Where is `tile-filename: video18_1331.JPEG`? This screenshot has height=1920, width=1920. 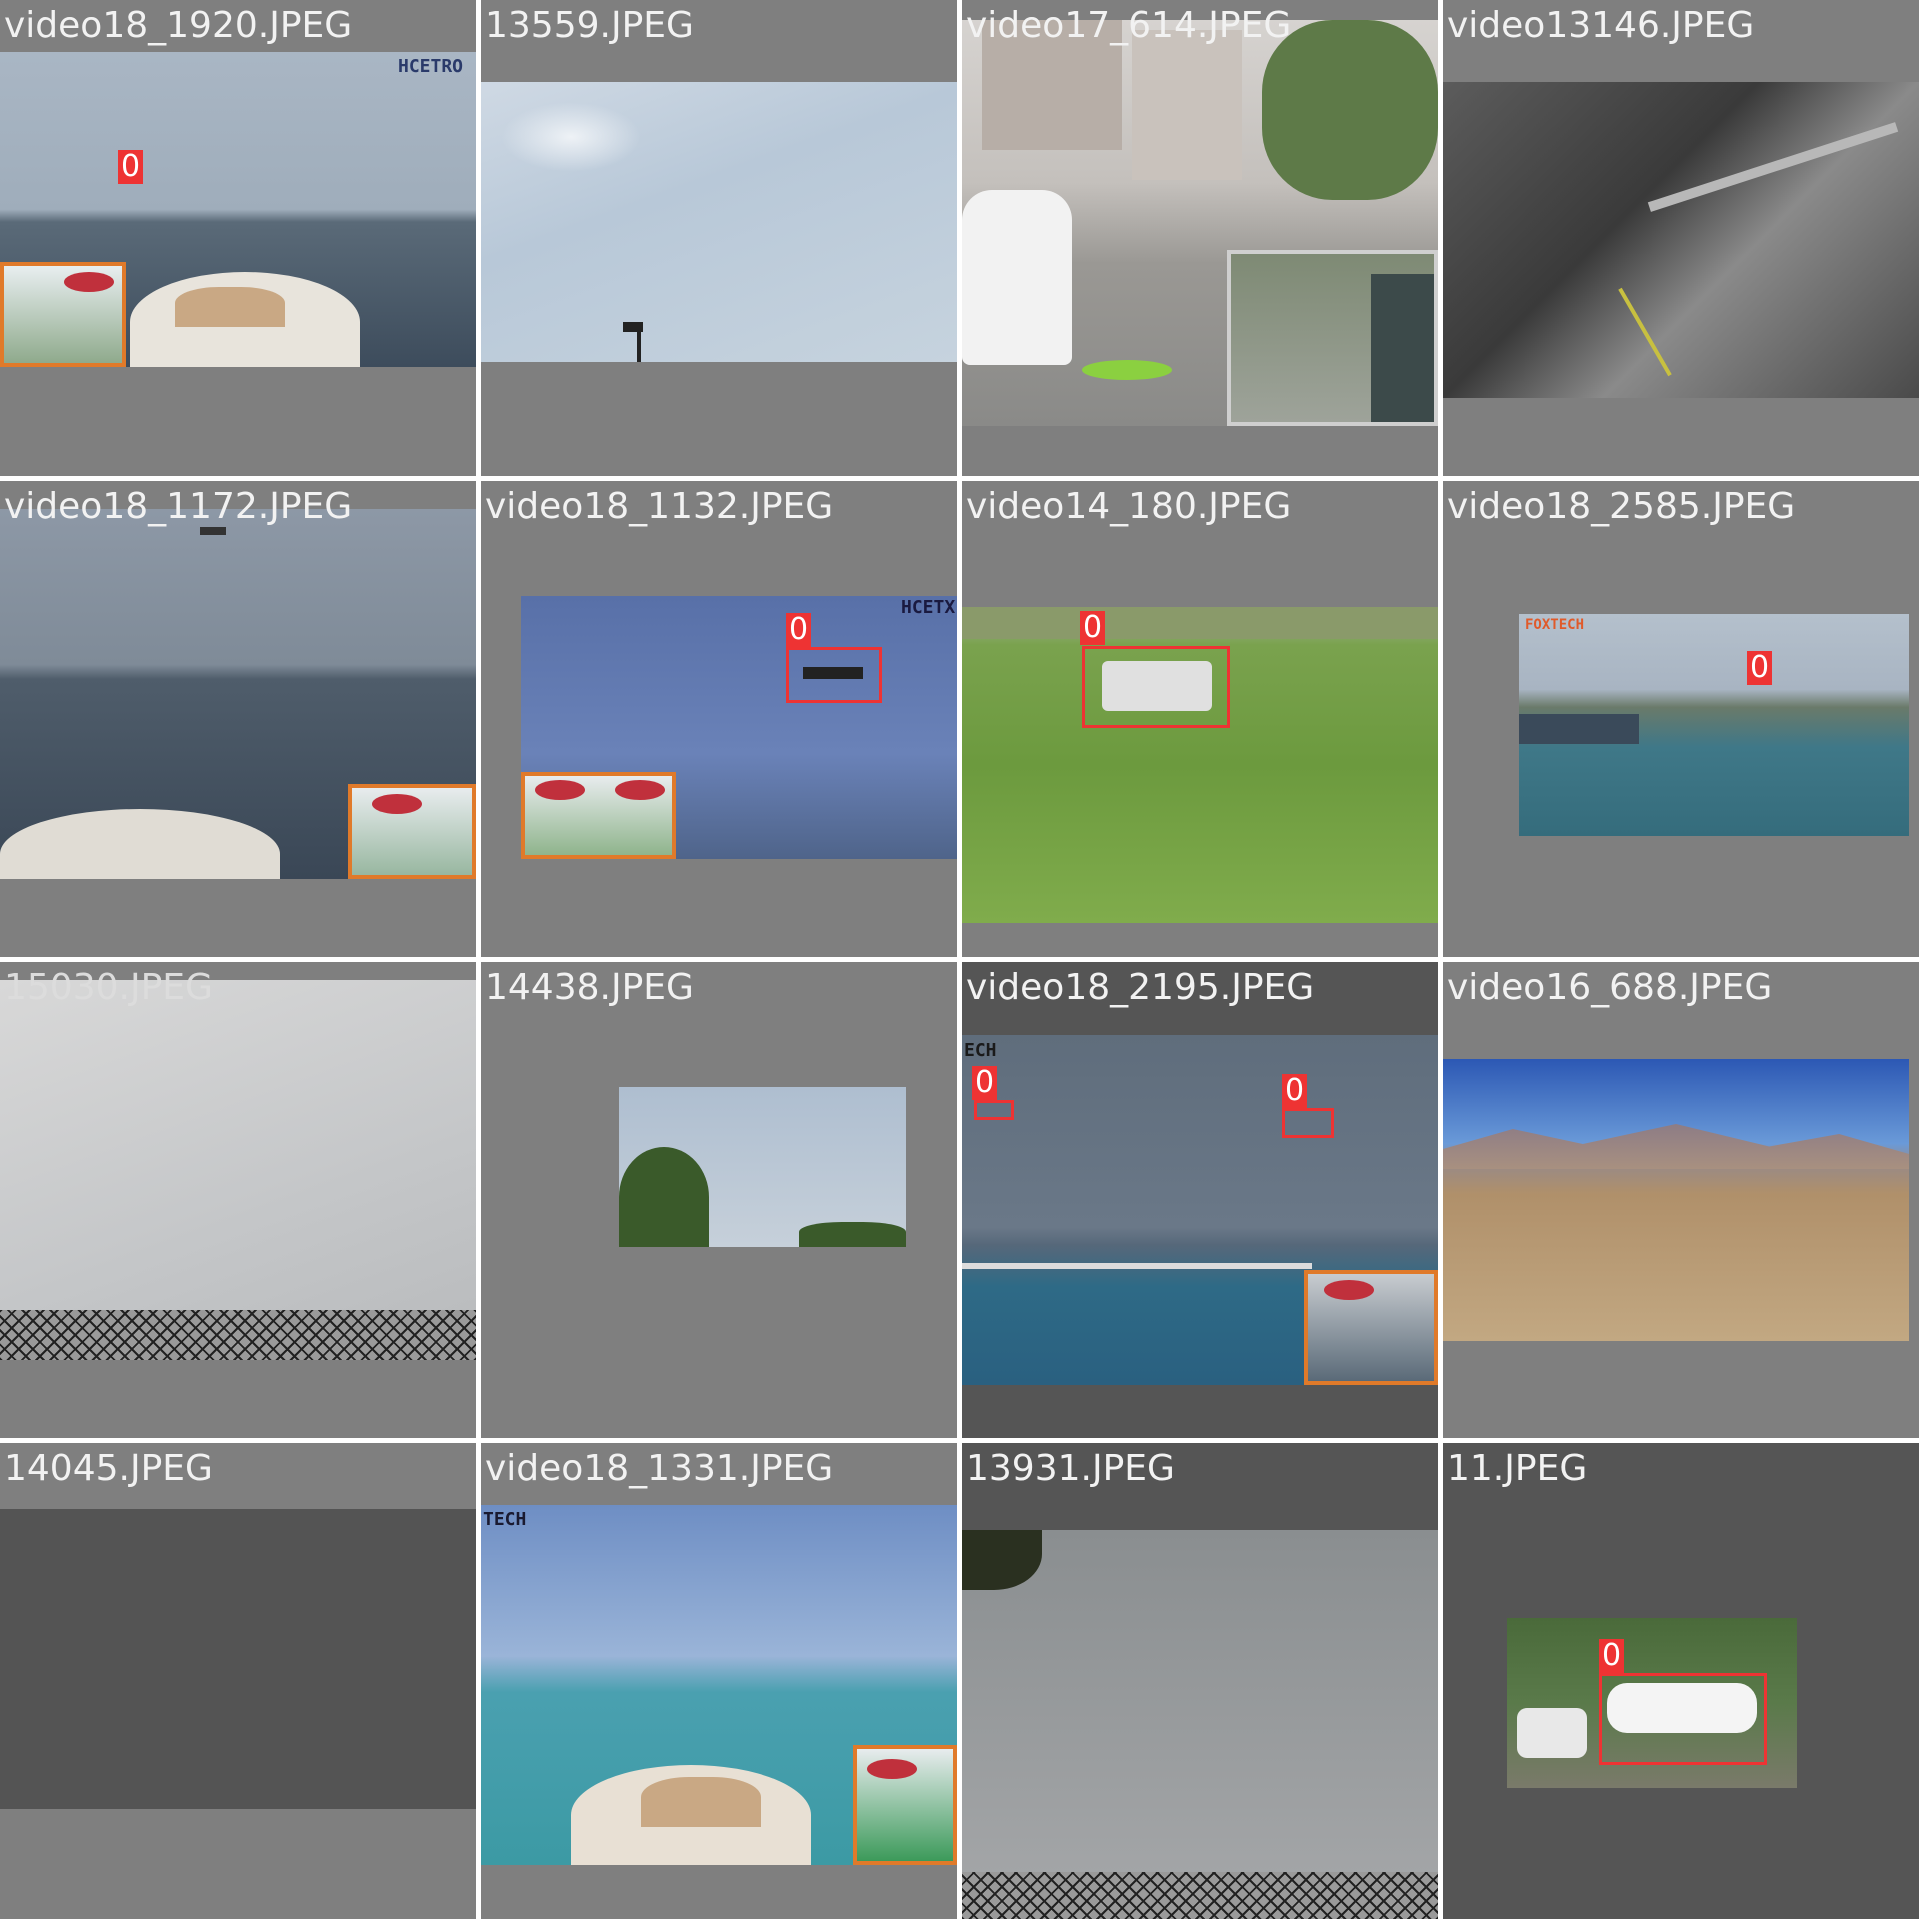 tile-filename: video18_1331.JPEG is located at coordinates (659, 1468).